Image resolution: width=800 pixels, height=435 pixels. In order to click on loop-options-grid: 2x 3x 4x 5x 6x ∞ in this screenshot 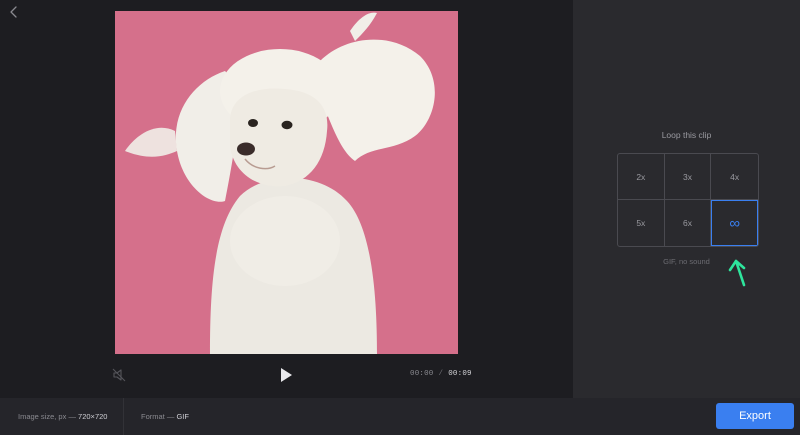, I will do `click(688, 200)`.